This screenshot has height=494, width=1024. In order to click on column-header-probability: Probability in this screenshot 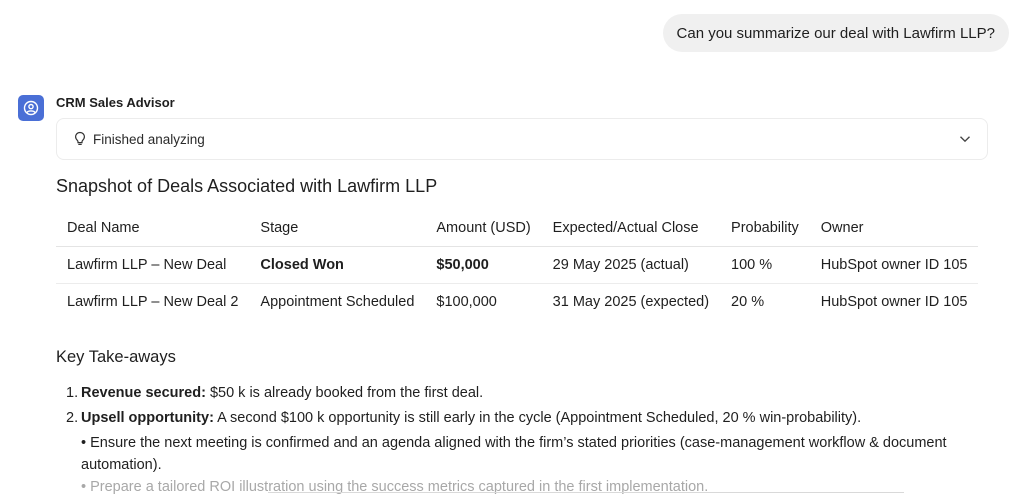, I will do `click(765, 228)`.